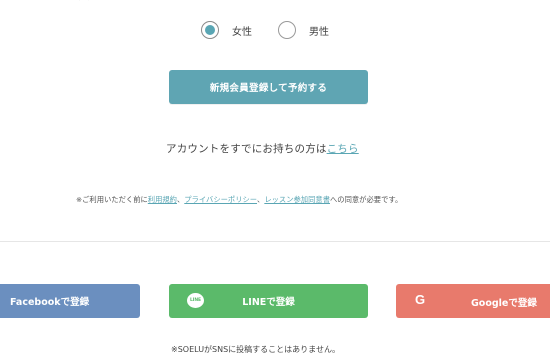 Image resolution: width=550 pixels, height=357 pixels. Describe the element at coordinates (242, 32) in the screenshot. I see `gender-female-label: 女性` at that location.